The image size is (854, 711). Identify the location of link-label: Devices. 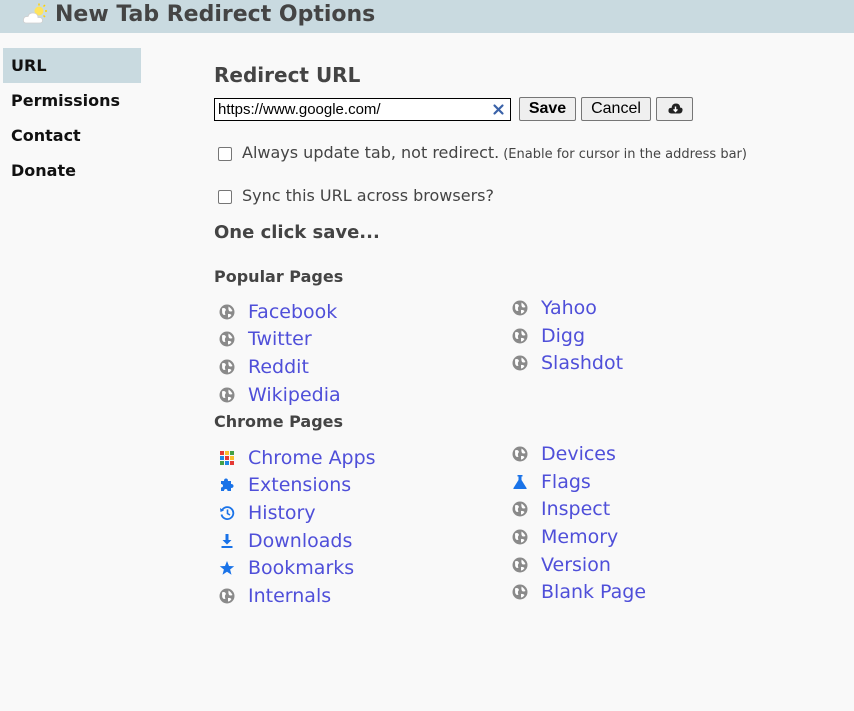
(578, 454).